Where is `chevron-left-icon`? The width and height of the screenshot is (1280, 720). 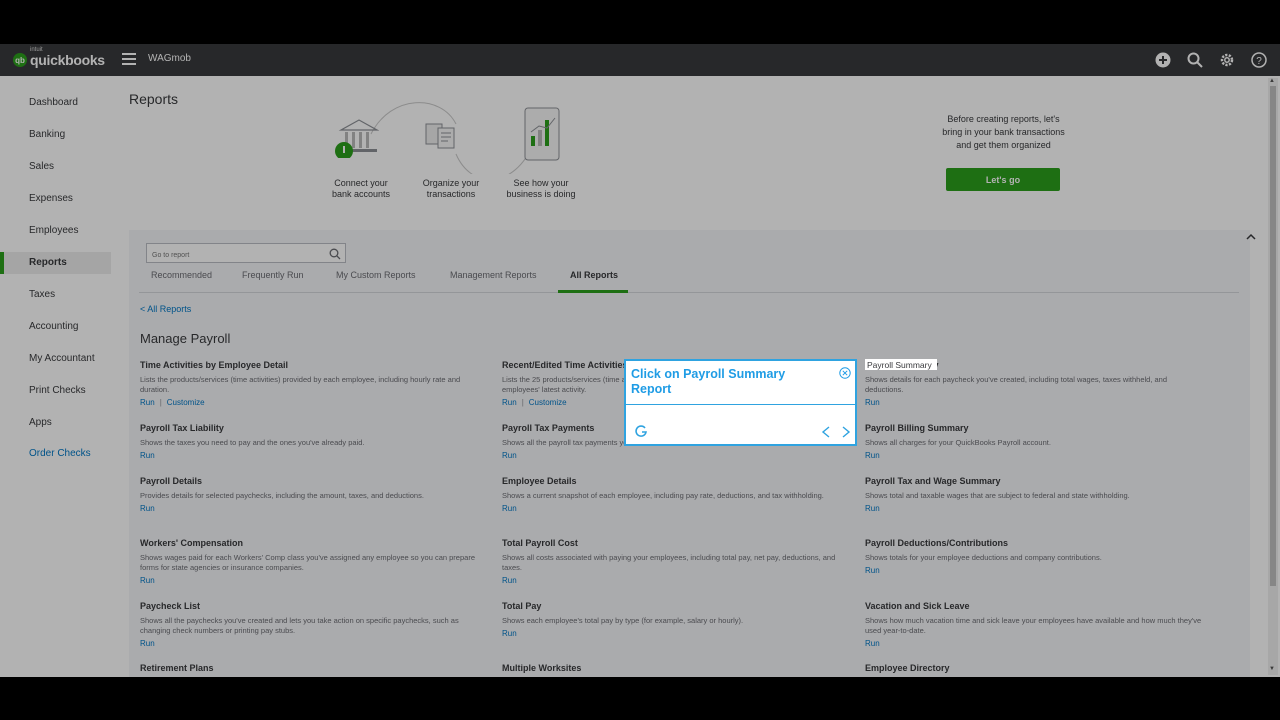
chevron-left-icon is located at coordinates (826, 434).